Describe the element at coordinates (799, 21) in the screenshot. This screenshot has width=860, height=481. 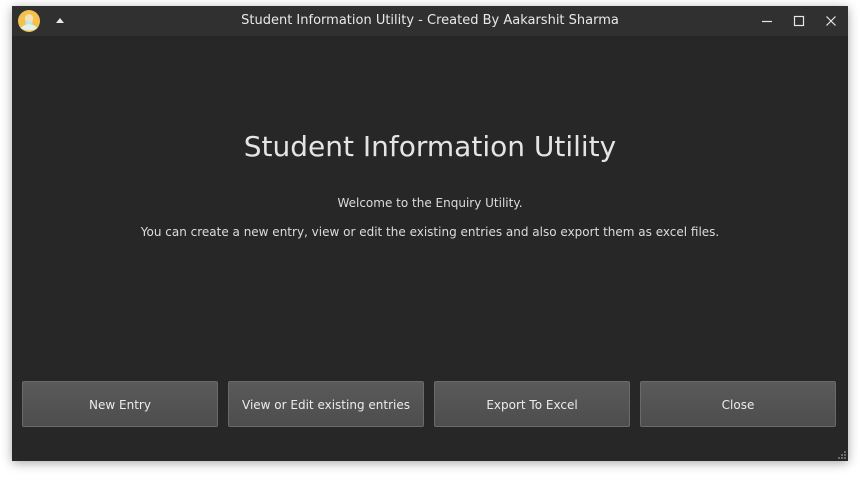
I see `maximize-icon` at that location.